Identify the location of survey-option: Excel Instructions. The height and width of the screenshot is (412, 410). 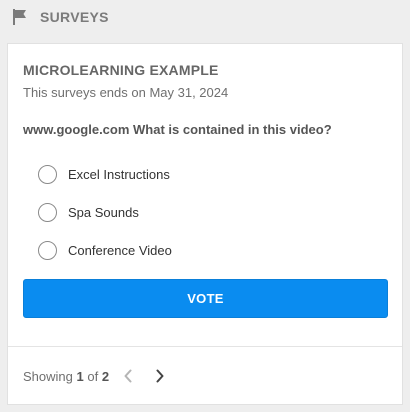
(105, 184).